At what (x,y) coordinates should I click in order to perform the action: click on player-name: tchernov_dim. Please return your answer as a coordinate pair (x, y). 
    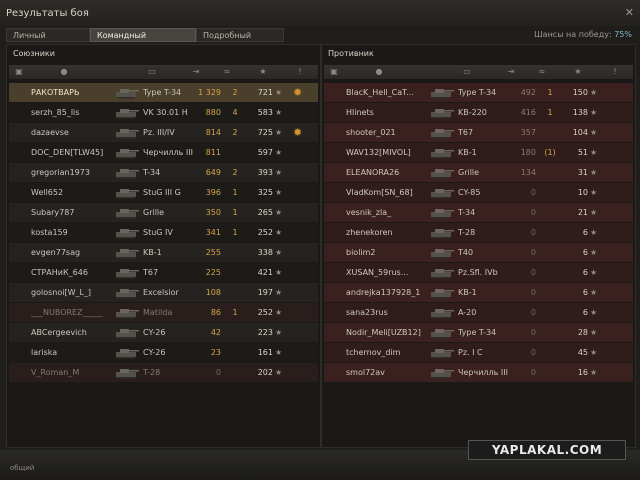
    Looking at the image, I should click on (386, 352).